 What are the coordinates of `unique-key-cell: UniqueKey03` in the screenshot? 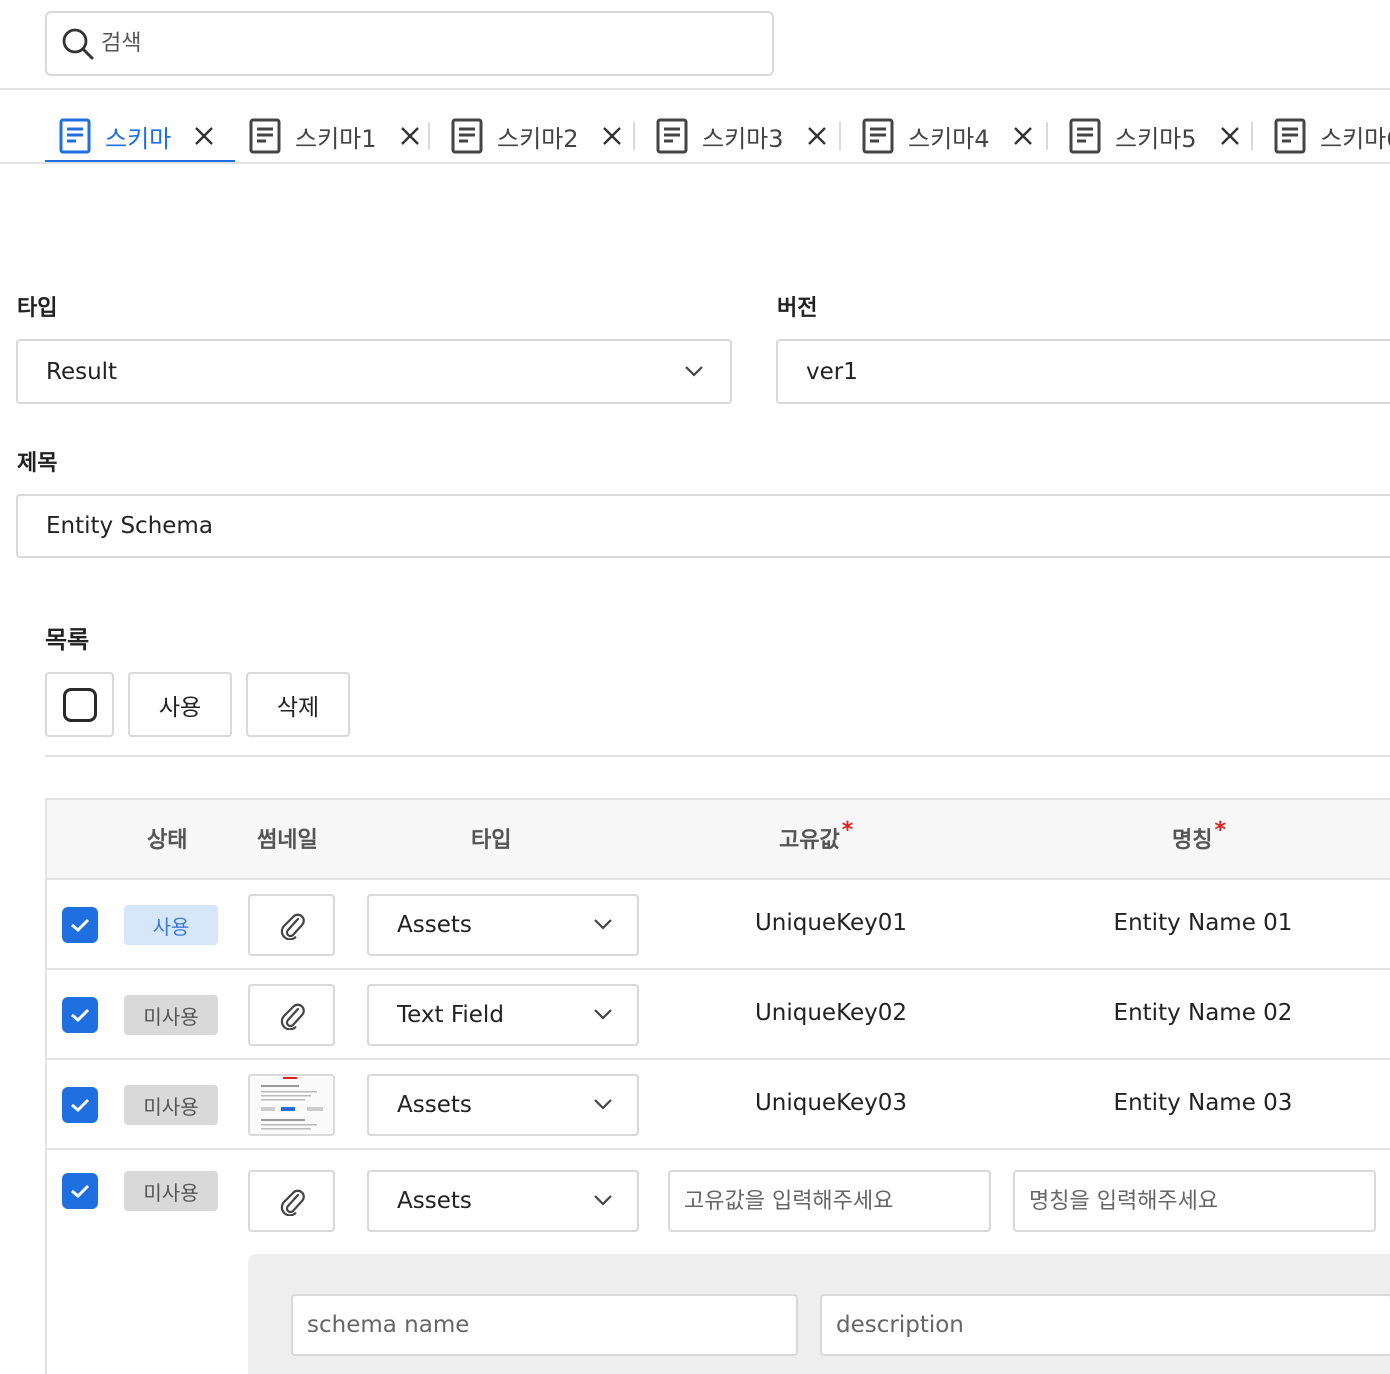 It's located at (831, 1103).